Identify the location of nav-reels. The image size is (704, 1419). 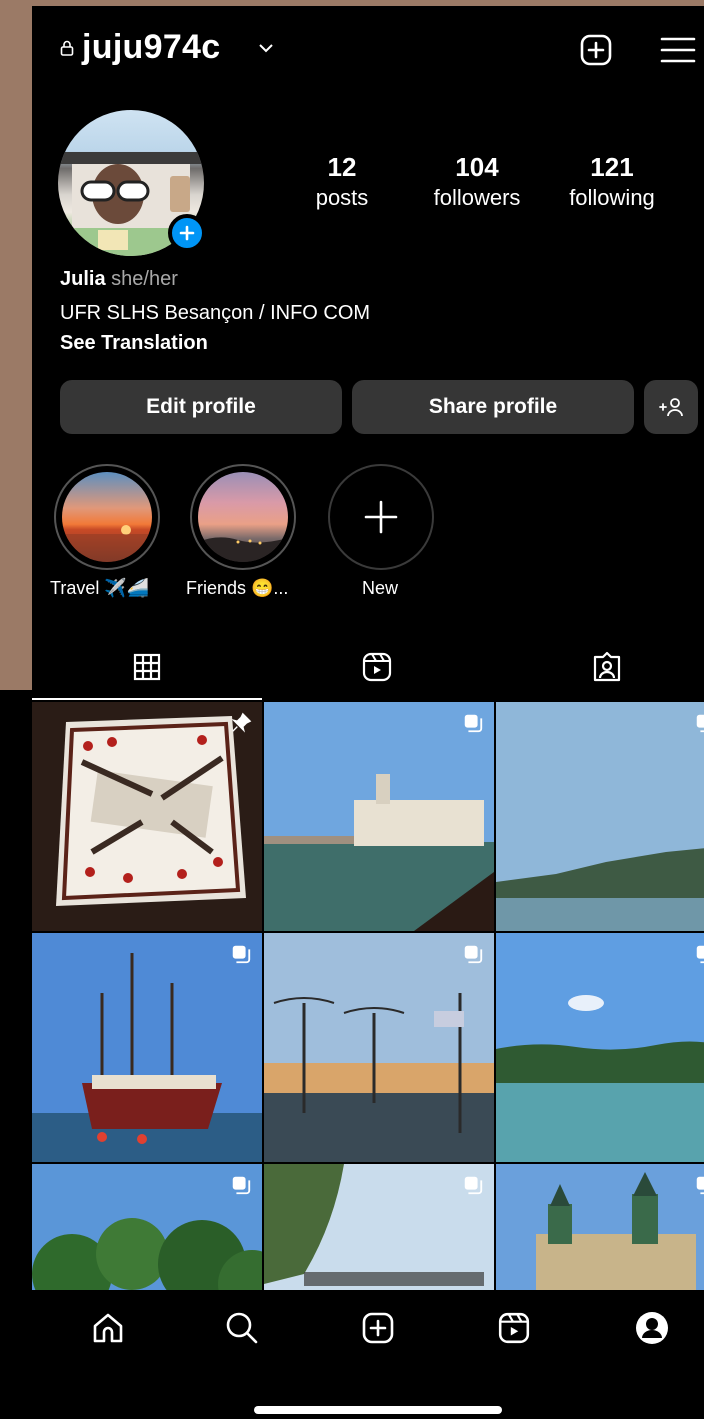
(514, 1328).